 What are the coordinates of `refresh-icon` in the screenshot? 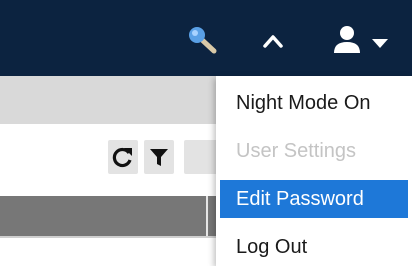 It's located at (122, 157).